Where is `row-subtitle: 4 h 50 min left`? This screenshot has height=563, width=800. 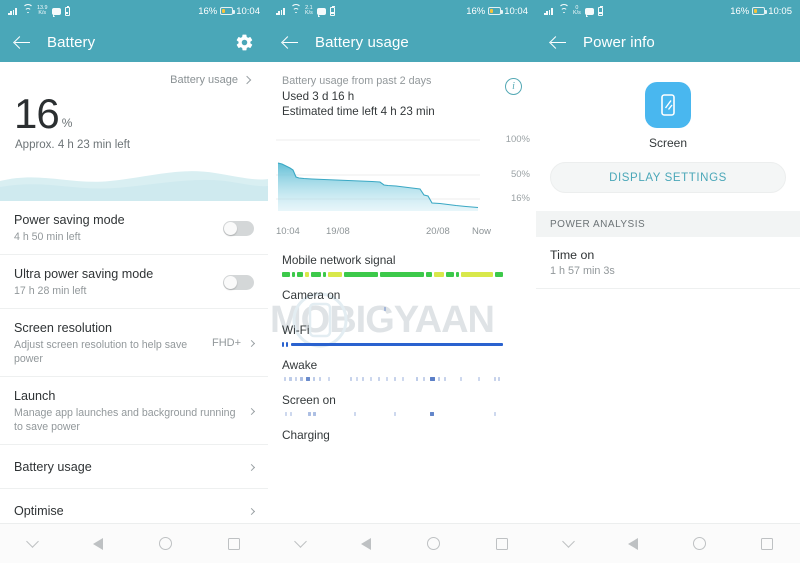 row-subtitle: 4 h 50 min left is located at coordinates (47, 237).